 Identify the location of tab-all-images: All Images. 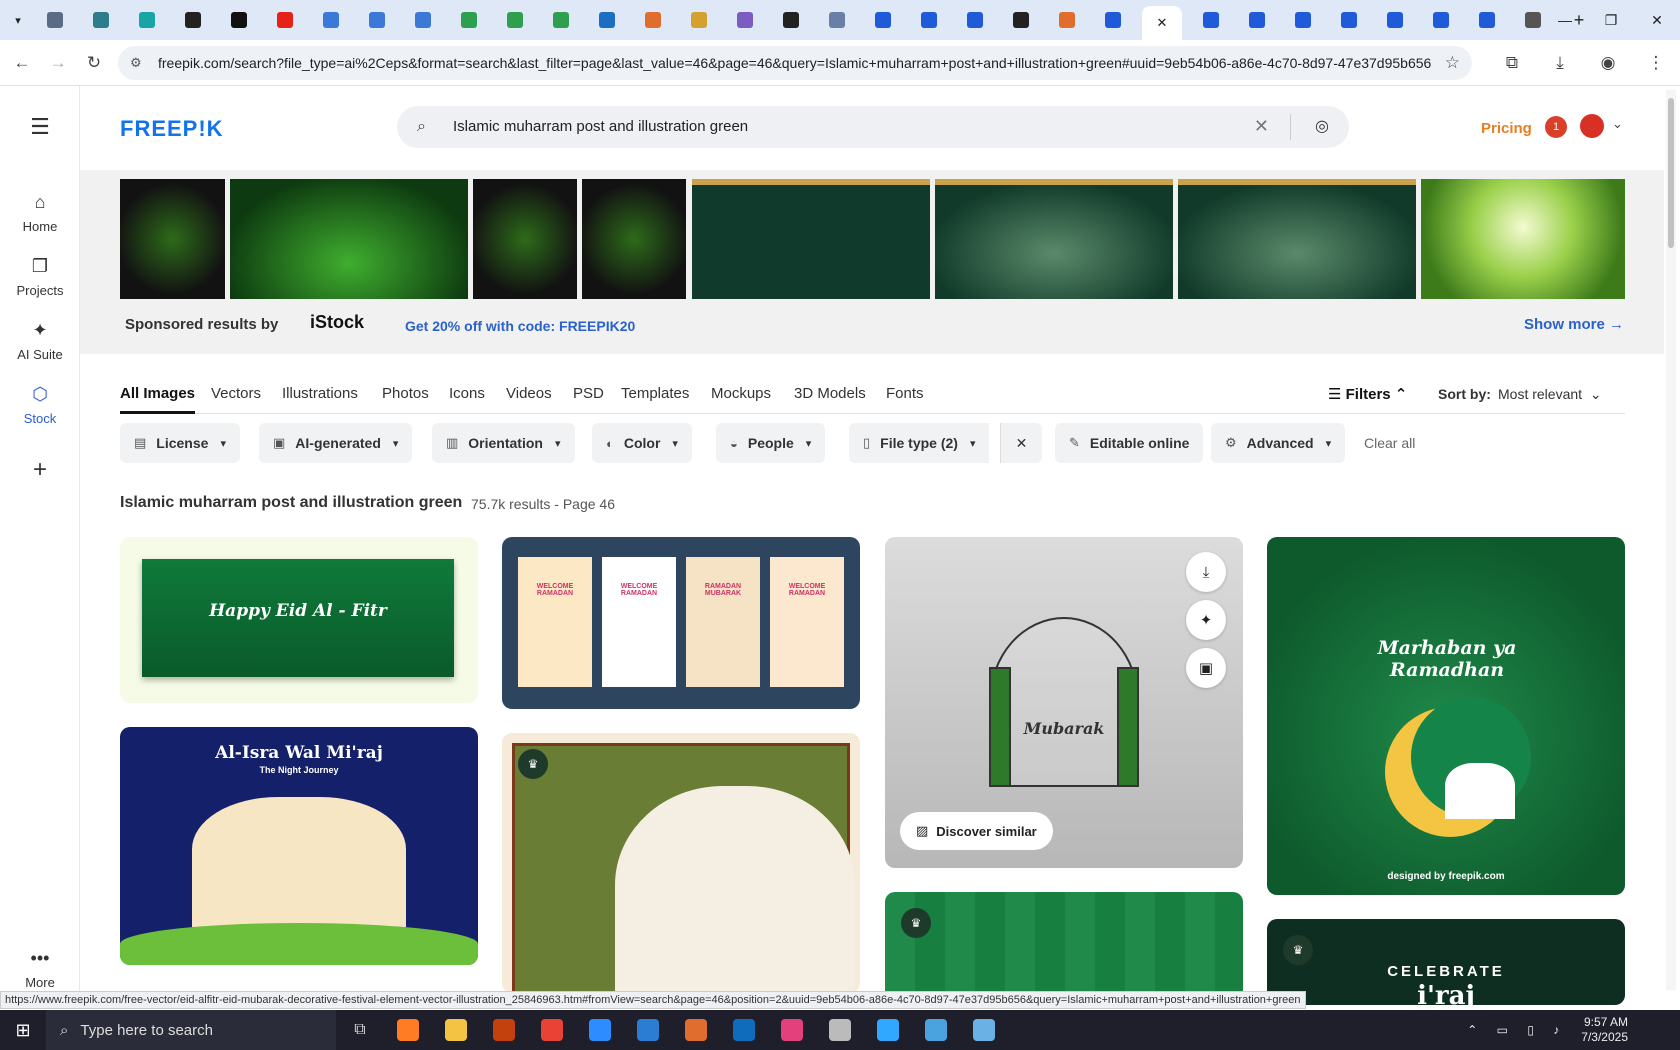
(158, 399).